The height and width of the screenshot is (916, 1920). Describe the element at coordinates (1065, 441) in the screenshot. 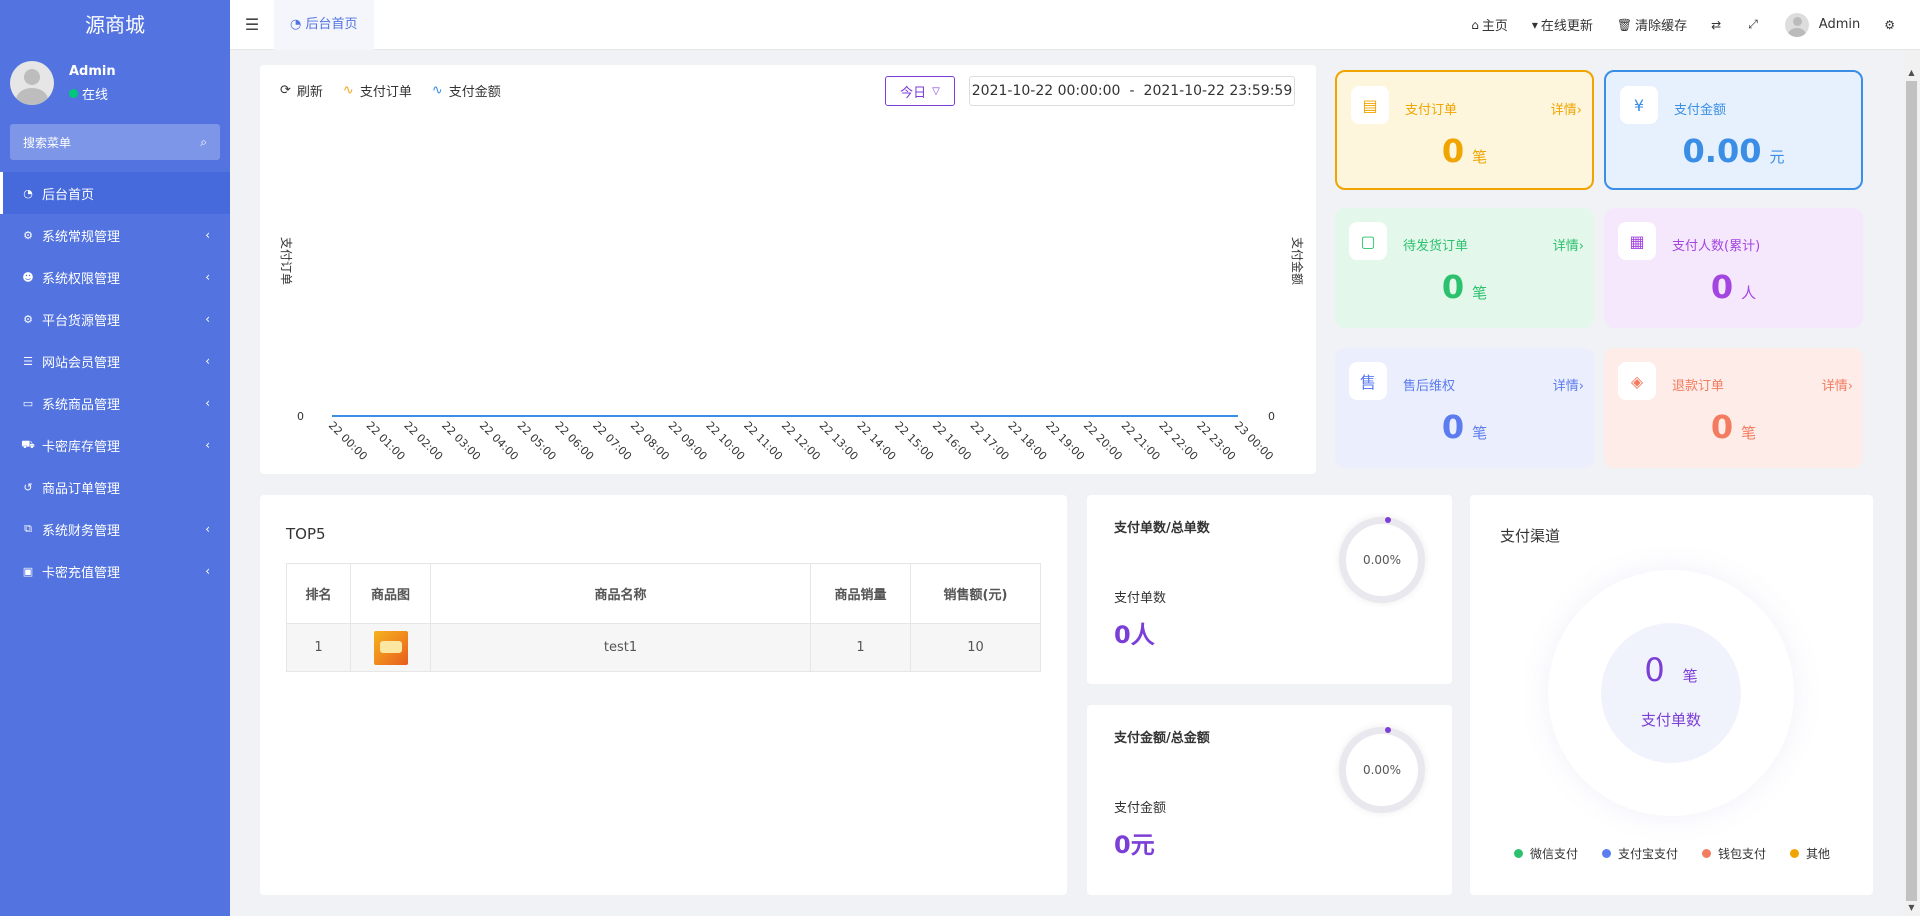

I see `x-tick-label: 22 19:00` at that location.